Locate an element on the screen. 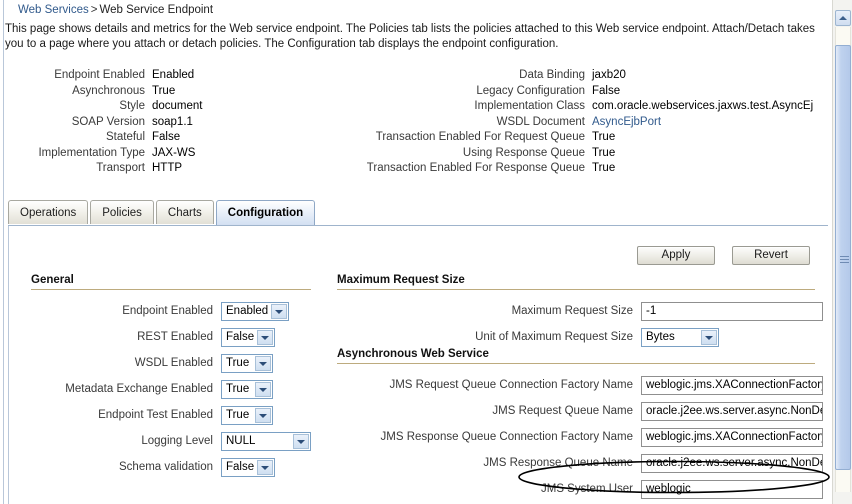  field-label: Logging Level is located at coordinates (177, 441).